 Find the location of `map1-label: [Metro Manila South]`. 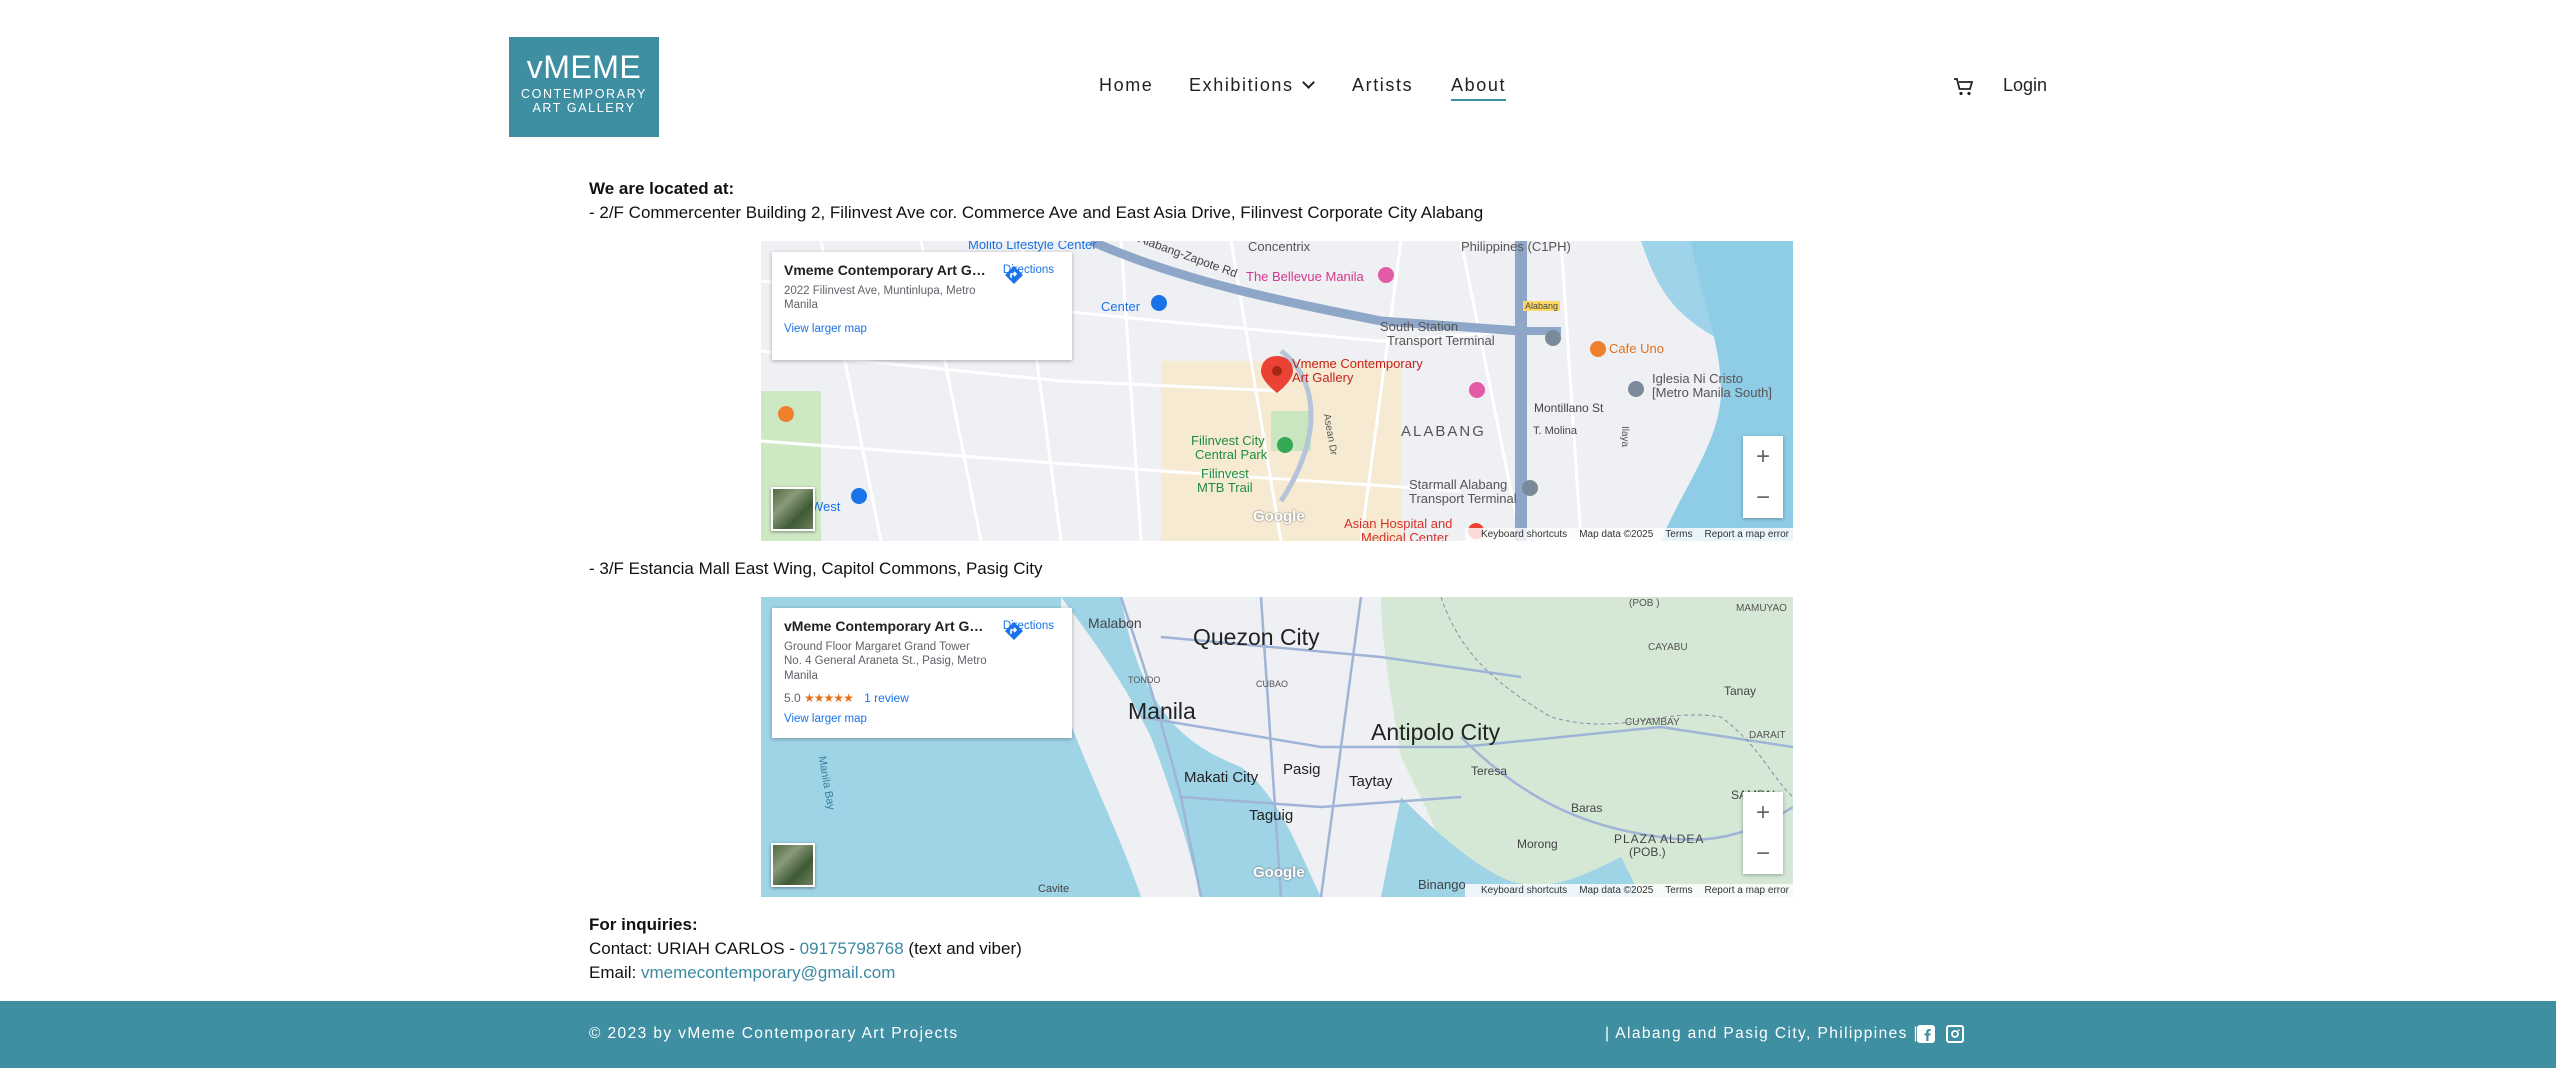

map1-label: [Metro Manila South] is located at coordinates (1712, 392).